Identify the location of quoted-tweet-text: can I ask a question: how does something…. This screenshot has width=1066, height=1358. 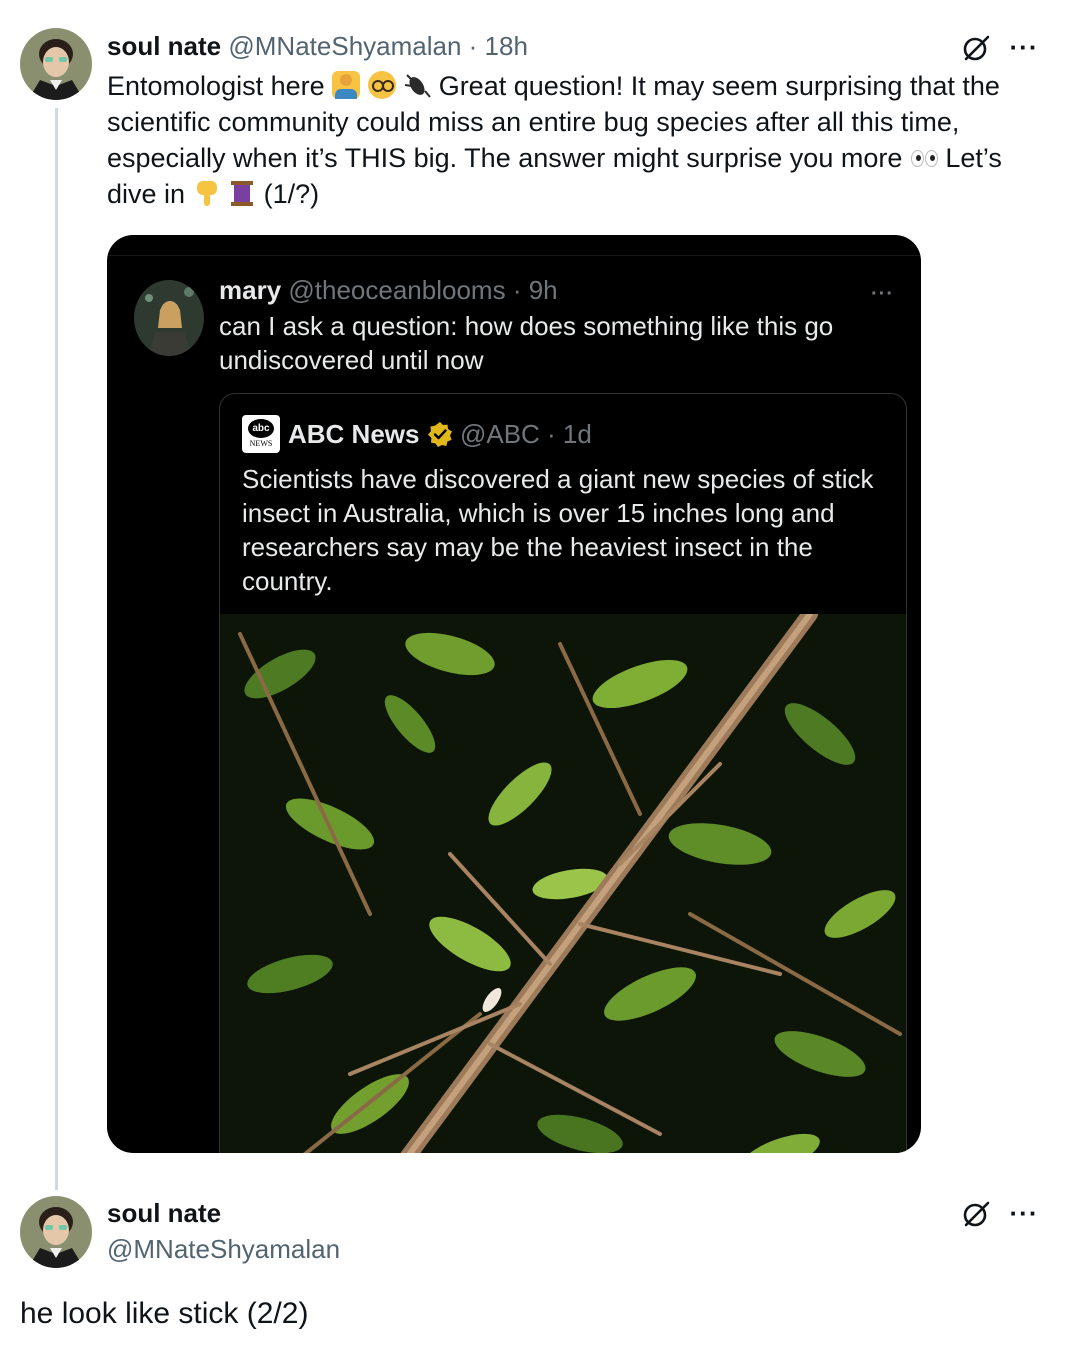
(526, 343).